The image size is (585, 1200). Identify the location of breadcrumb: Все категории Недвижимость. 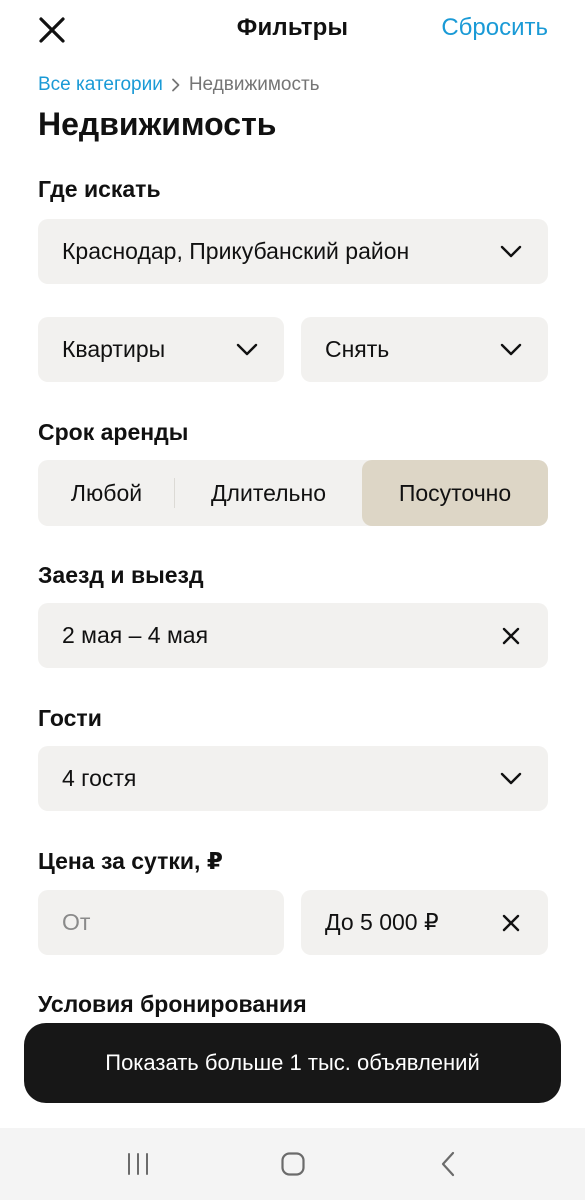
(179, 85).